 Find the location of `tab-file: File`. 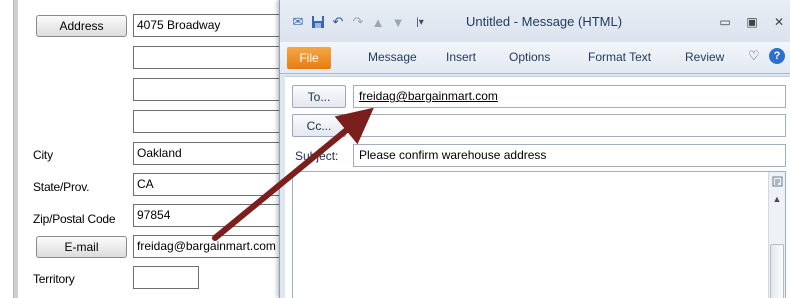

tab-file: File is located at coordinates (309, 58).